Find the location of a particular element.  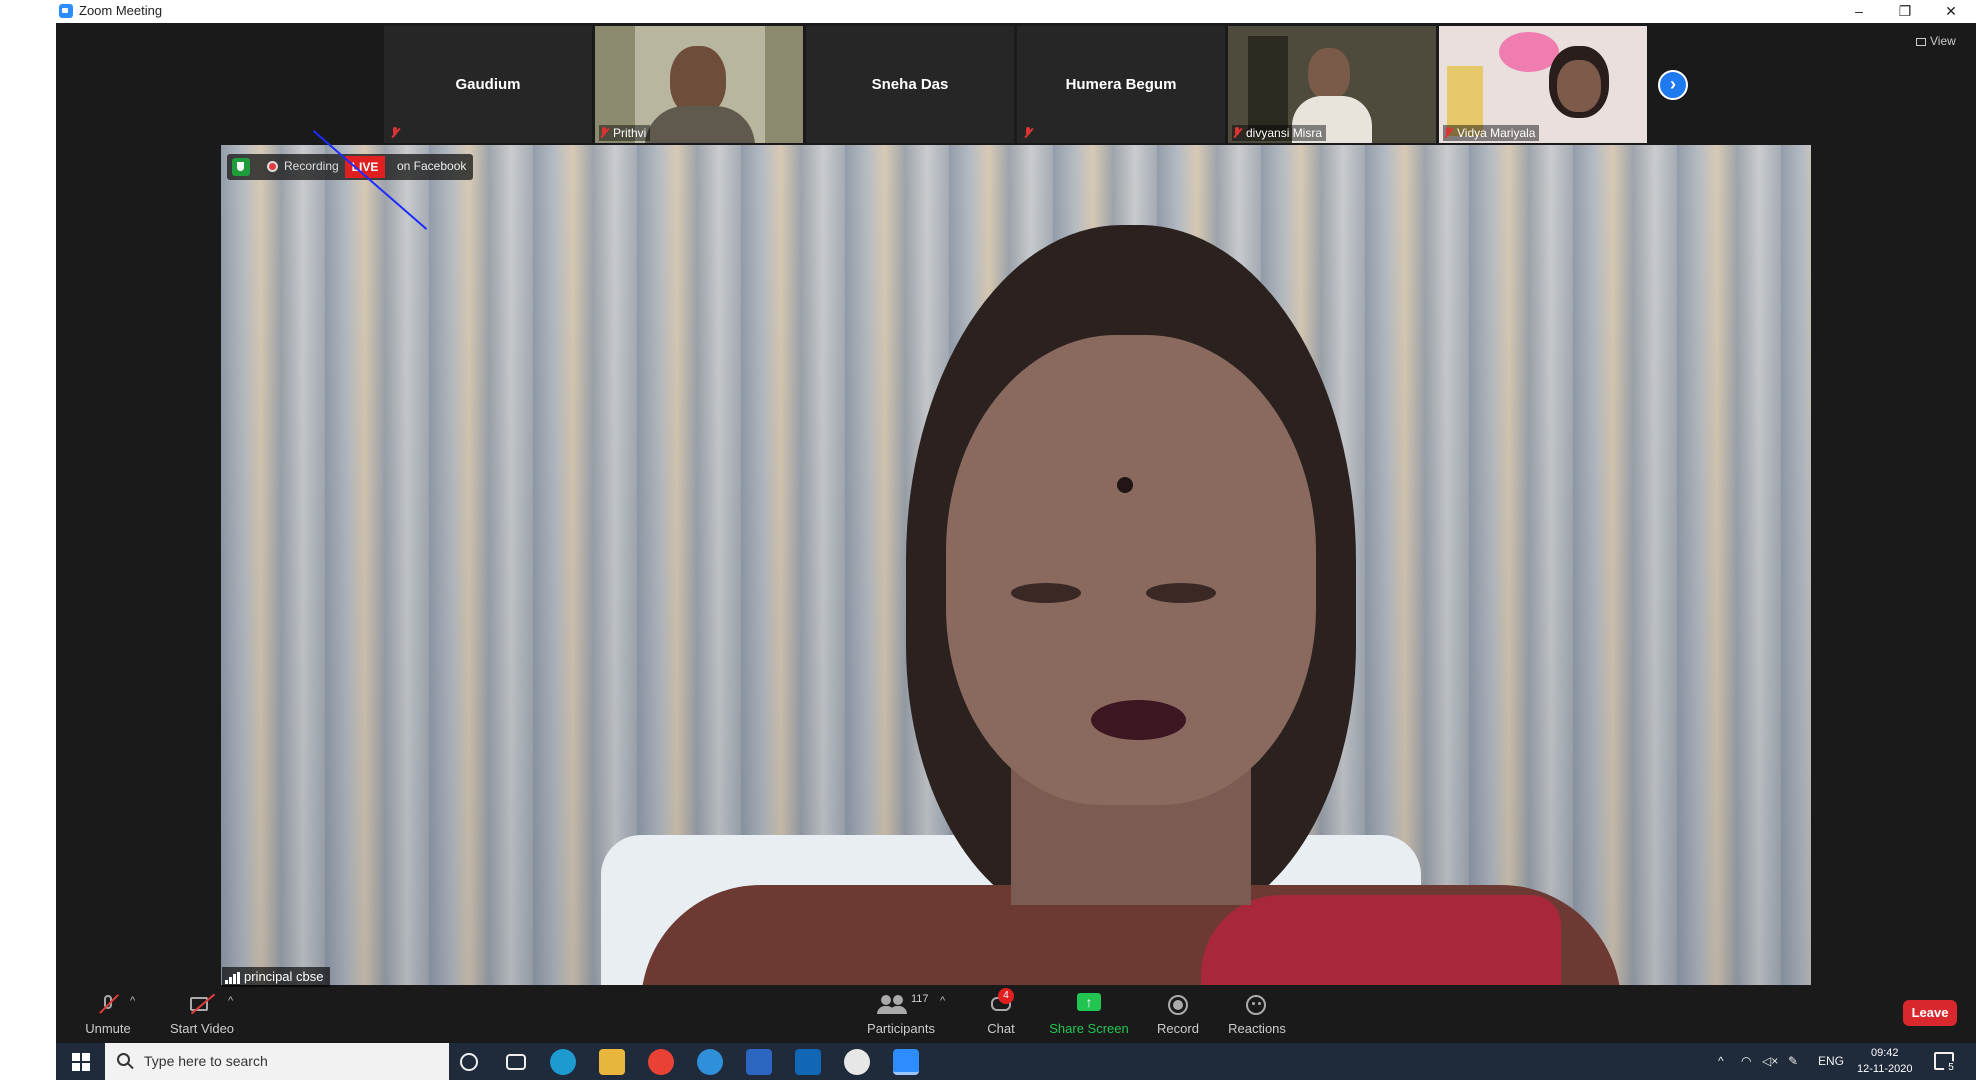

record-button: Record is located at coordinates (1178, 1014).